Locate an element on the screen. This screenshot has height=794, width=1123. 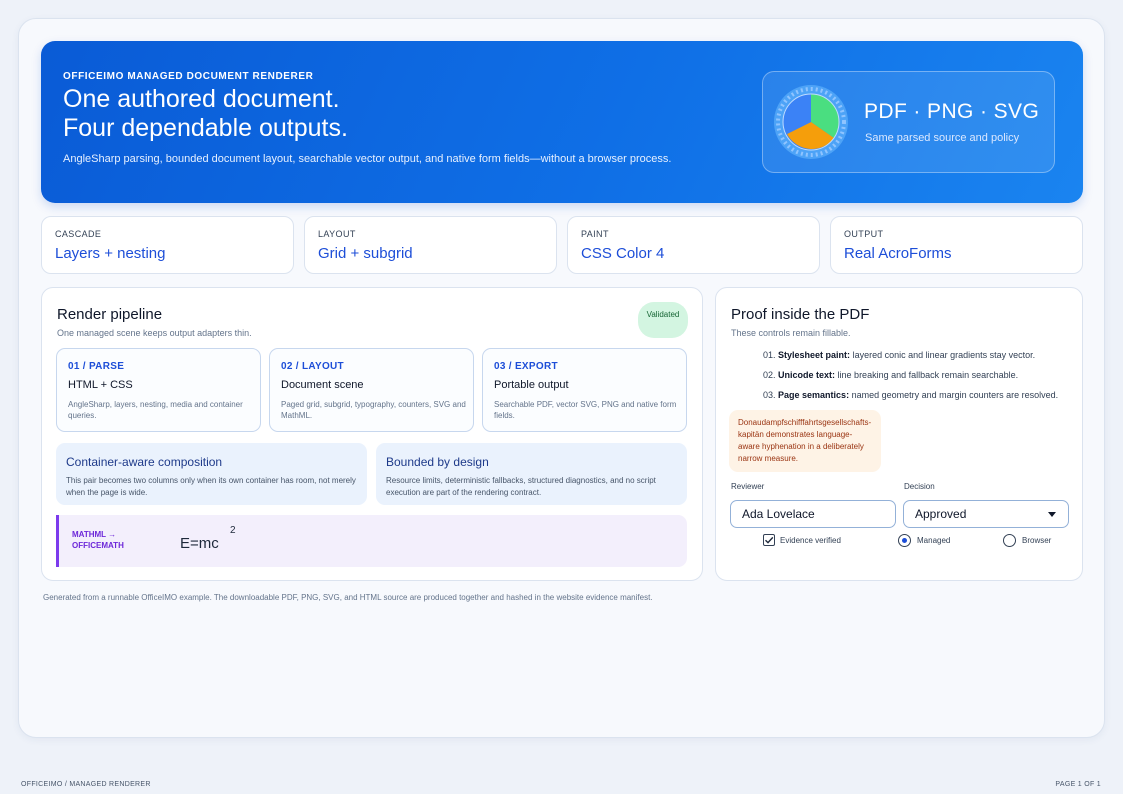
reviewer-label: Reviewer is located at coordinates (748, 486).